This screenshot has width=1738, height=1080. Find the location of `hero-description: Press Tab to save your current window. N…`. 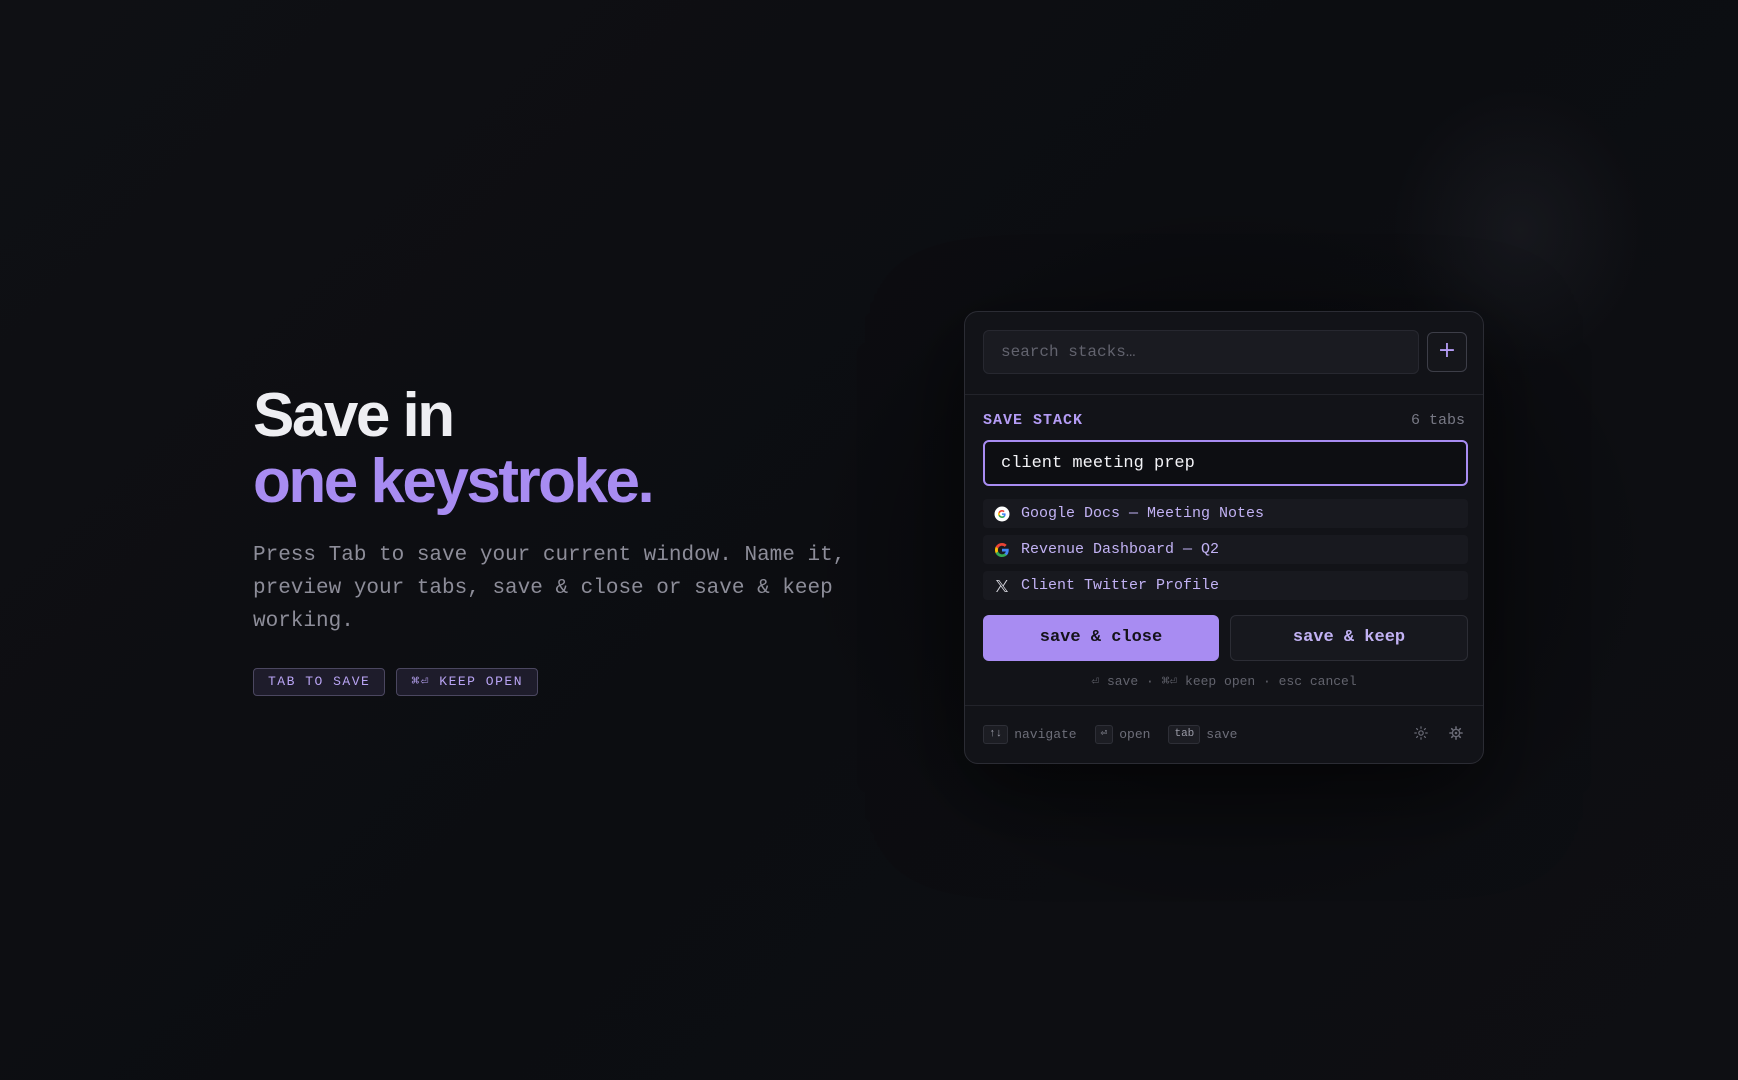

hero-description: Press Tab to save your current window. N… is located at coordinates (549, 588).